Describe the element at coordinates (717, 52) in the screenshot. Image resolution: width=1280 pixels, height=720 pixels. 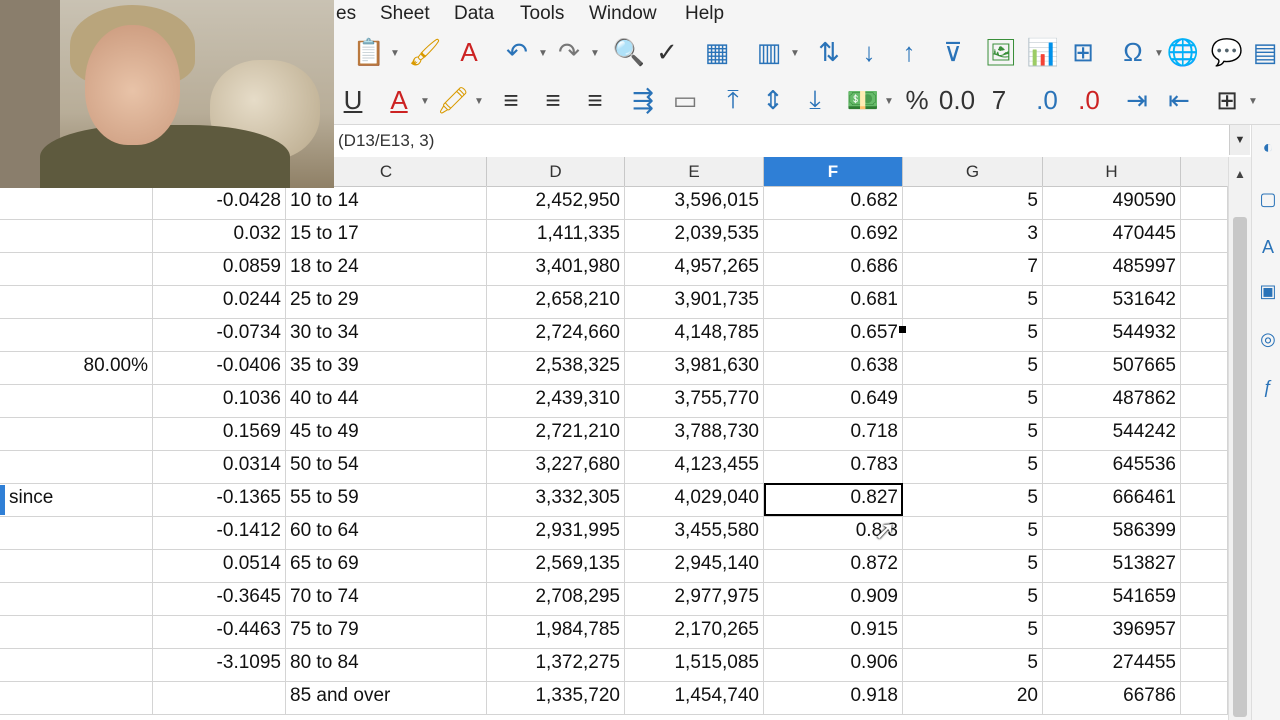
I see `row-icon: ▦` at that location.